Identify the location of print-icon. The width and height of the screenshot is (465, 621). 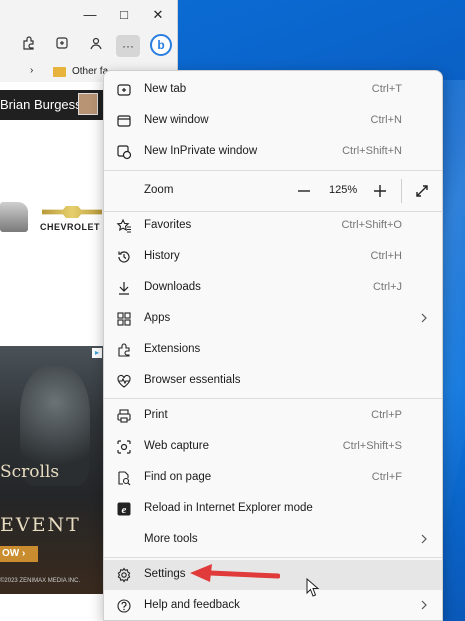
(124, 416).